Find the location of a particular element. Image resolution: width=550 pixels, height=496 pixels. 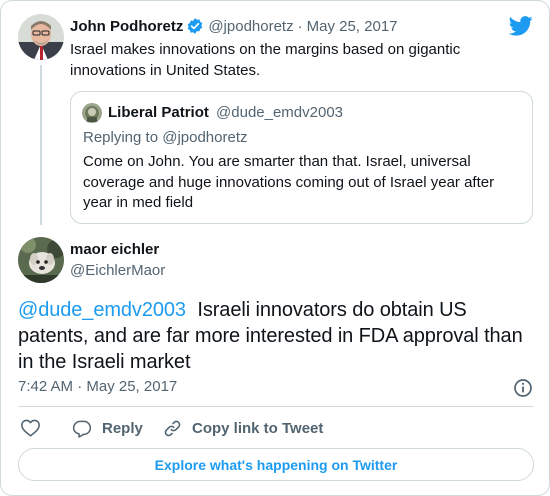

parent-tweet-line-2: innovations in United States. is located at coordinates (165, 70).